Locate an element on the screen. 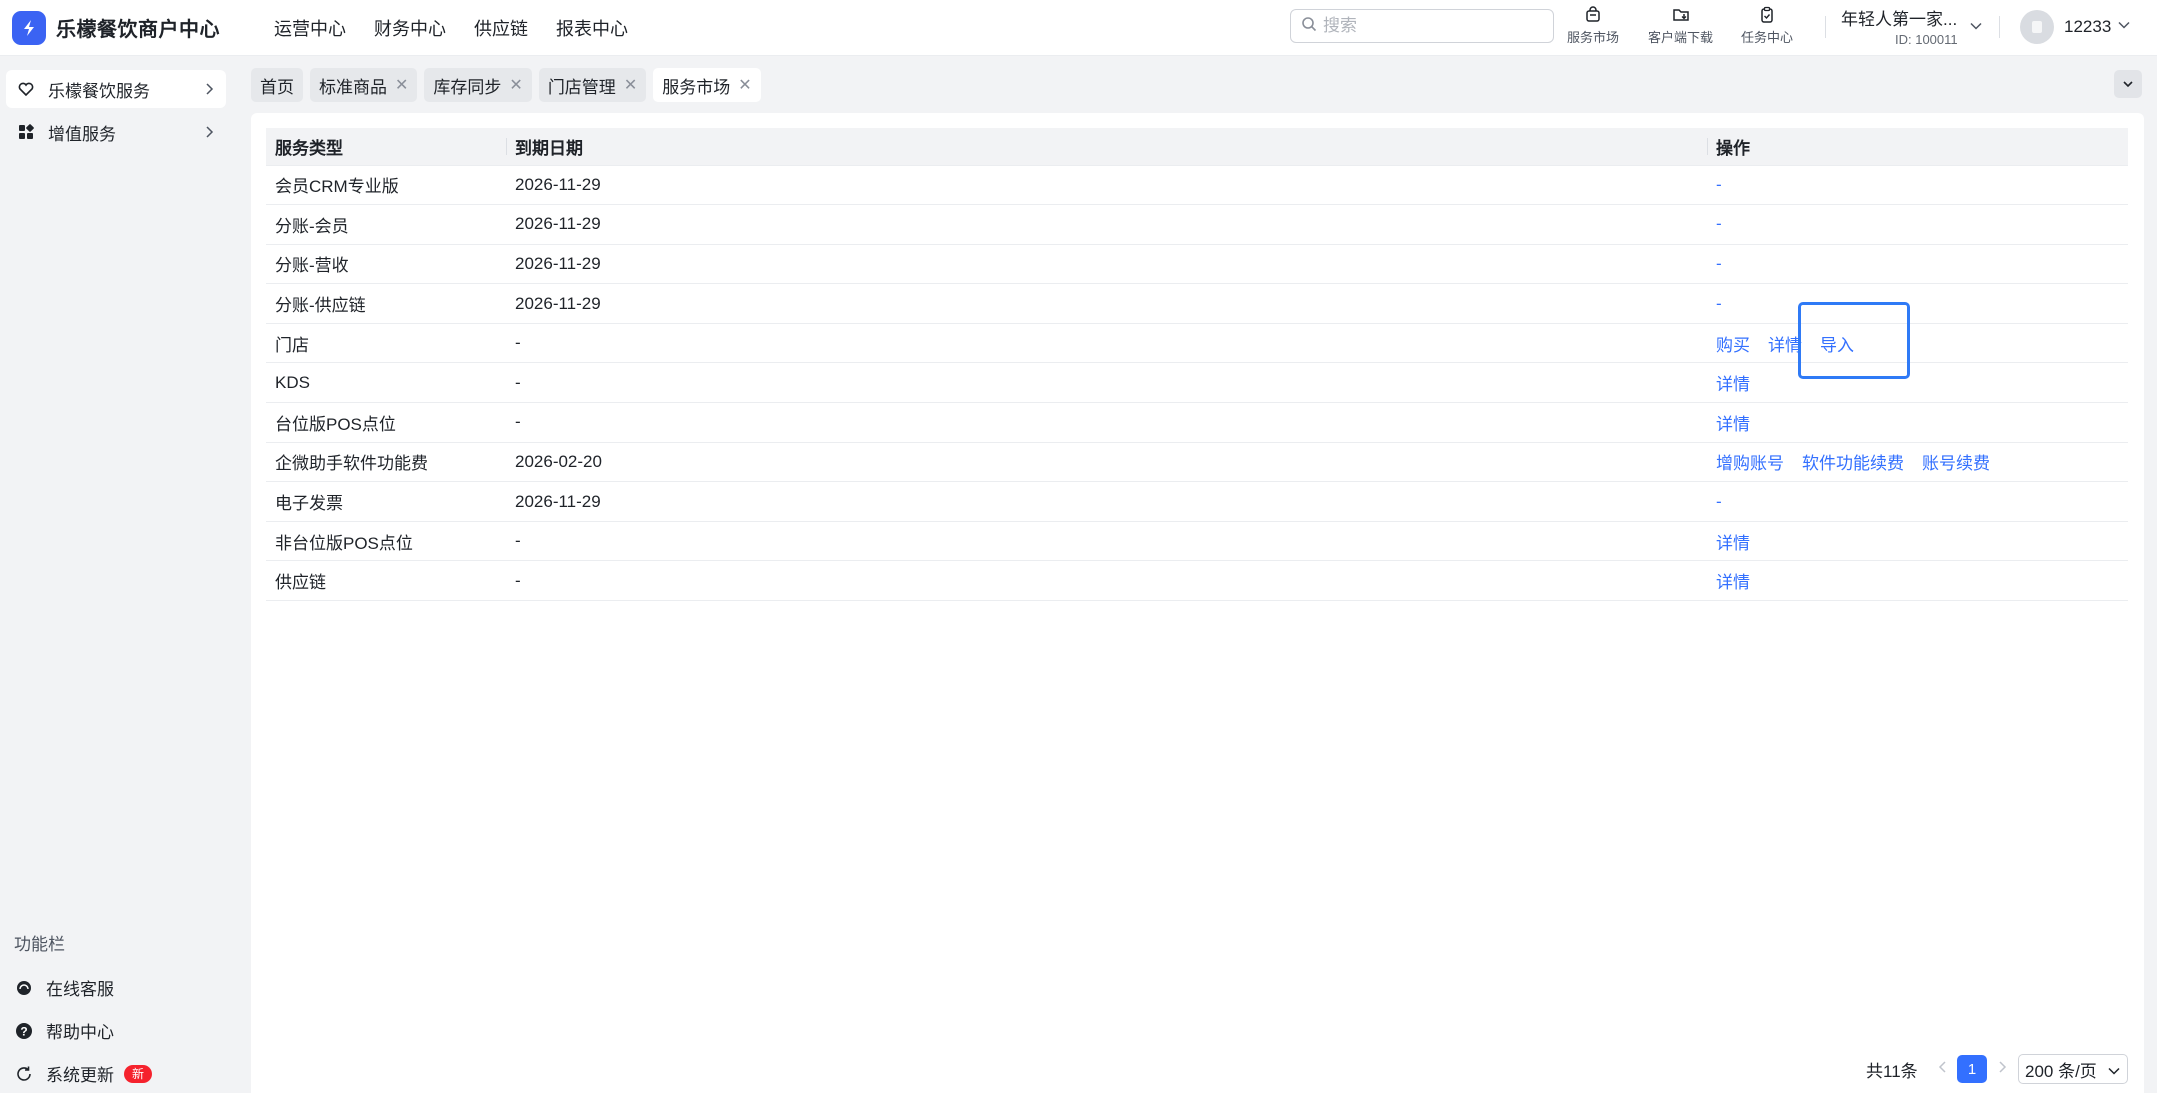 The image size is (2157, 1093). column-header-actions: 操作 is located at coordinates (1917, 147).